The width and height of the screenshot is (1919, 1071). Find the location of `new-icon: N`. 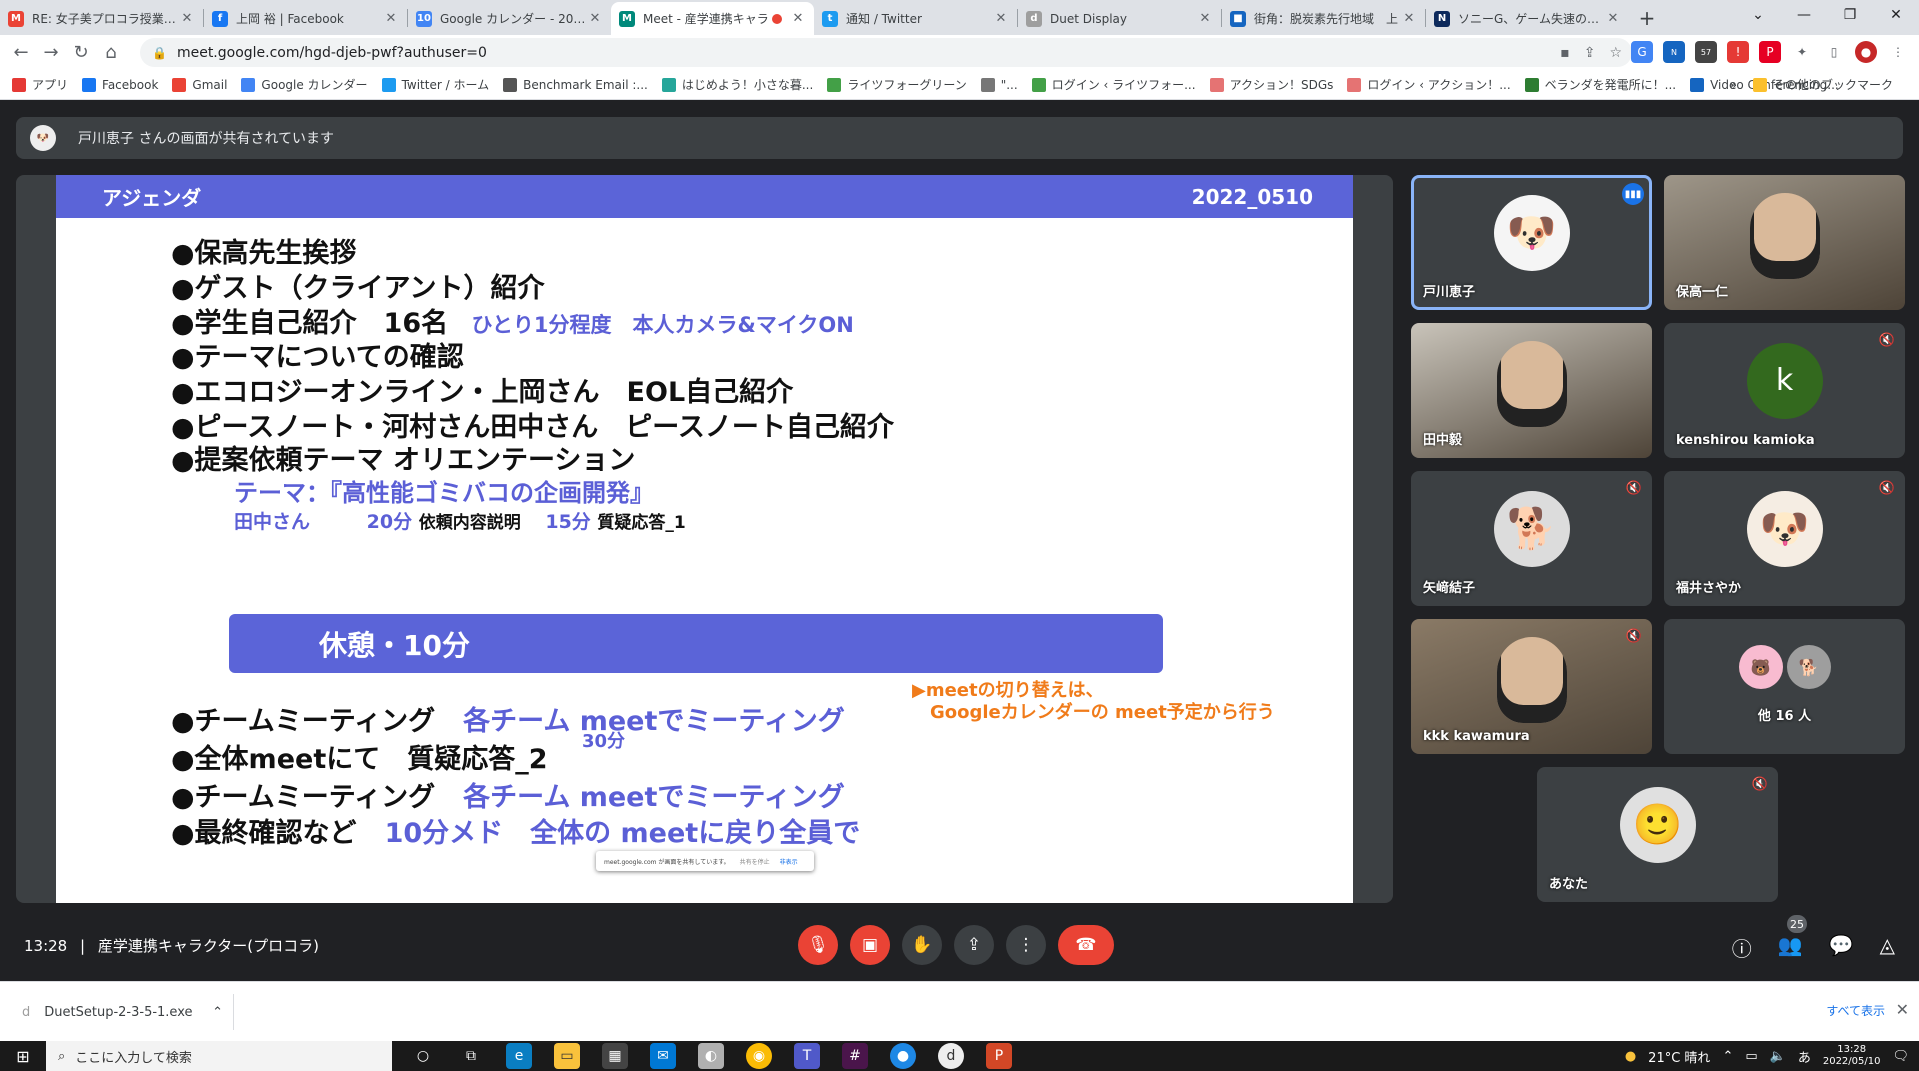

new-icon: N is located at coordinates (1674, 52).